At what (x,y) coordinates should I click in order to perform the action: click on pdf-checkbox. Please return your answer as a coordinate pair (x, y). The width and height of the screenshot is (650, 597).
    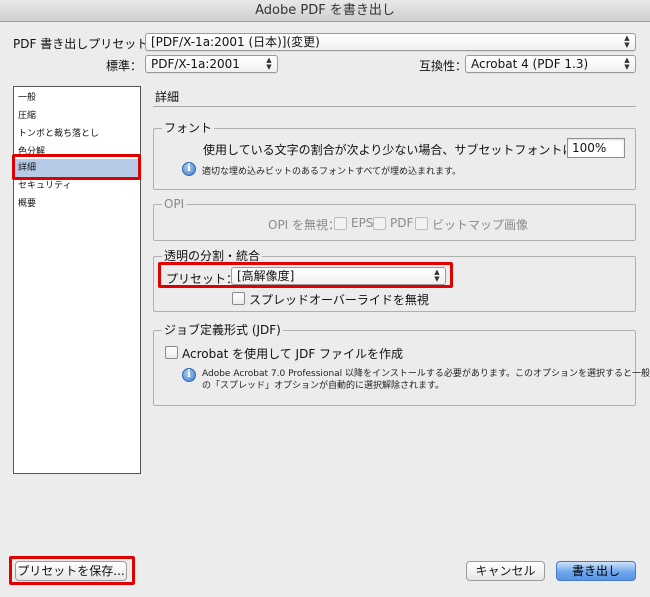
    Looking at the image, I should click on (379, 223).